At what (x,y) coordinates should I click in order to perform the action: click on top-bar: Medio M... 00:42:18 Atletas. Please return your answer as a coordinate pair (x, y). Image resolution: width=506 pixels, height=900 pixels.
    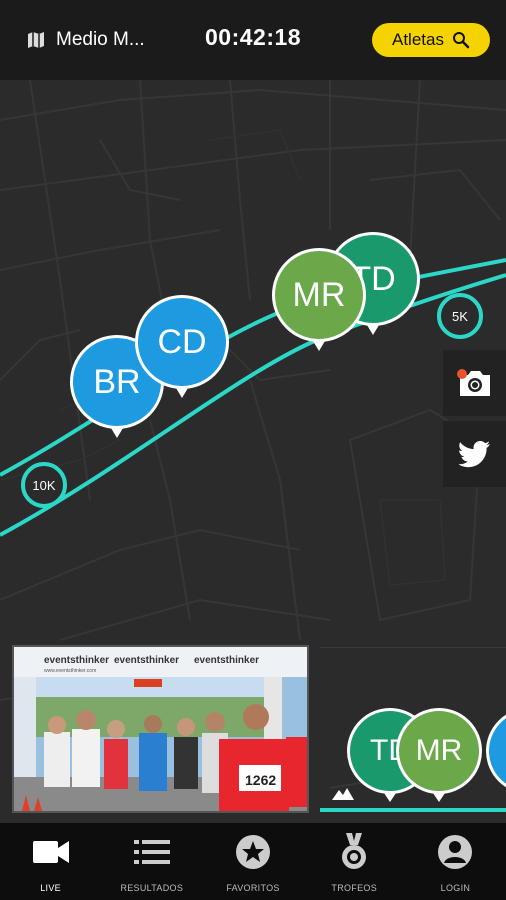
    Looking at the image, I should click on (253, 40).